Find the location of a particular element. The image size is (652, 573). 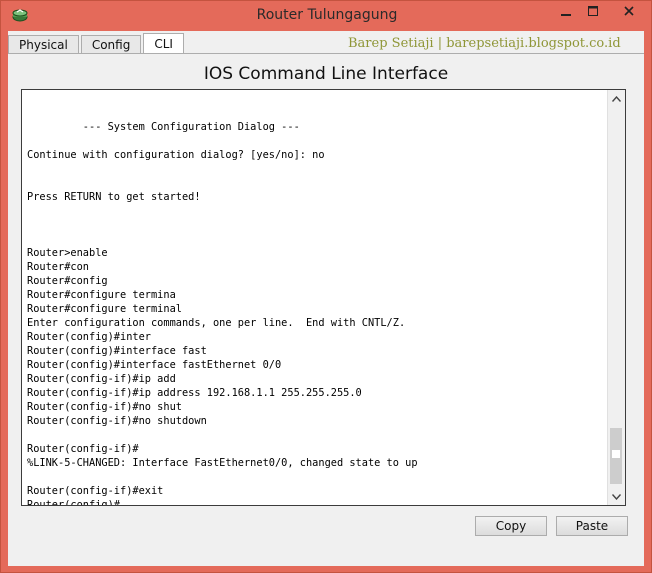

paste-button: Paste is located at coordinates (592, 526).